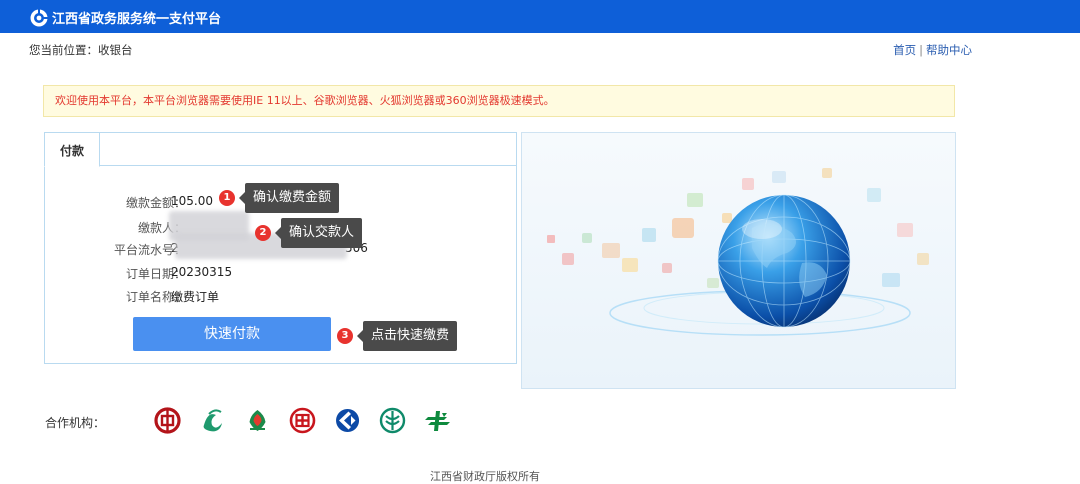  I want to click on home-link: 首页, so click(904, 50).